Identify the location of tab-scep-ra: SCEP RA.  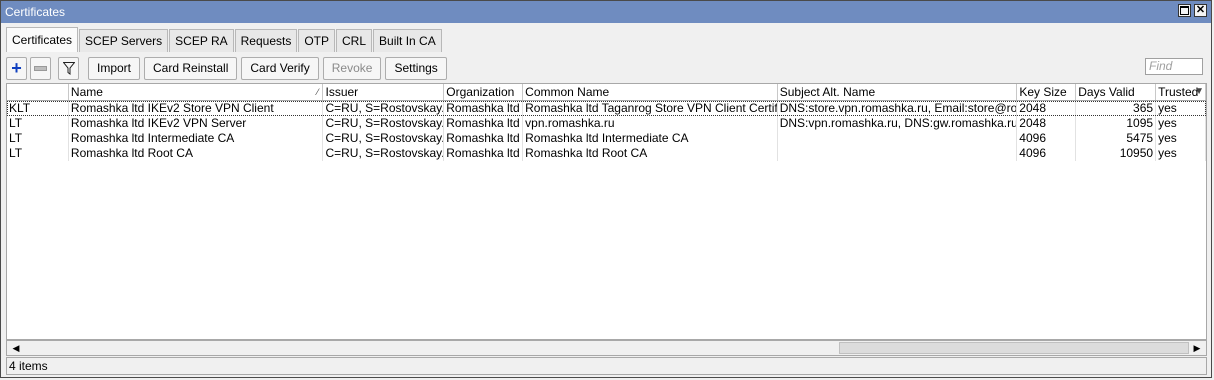
(201, 40).